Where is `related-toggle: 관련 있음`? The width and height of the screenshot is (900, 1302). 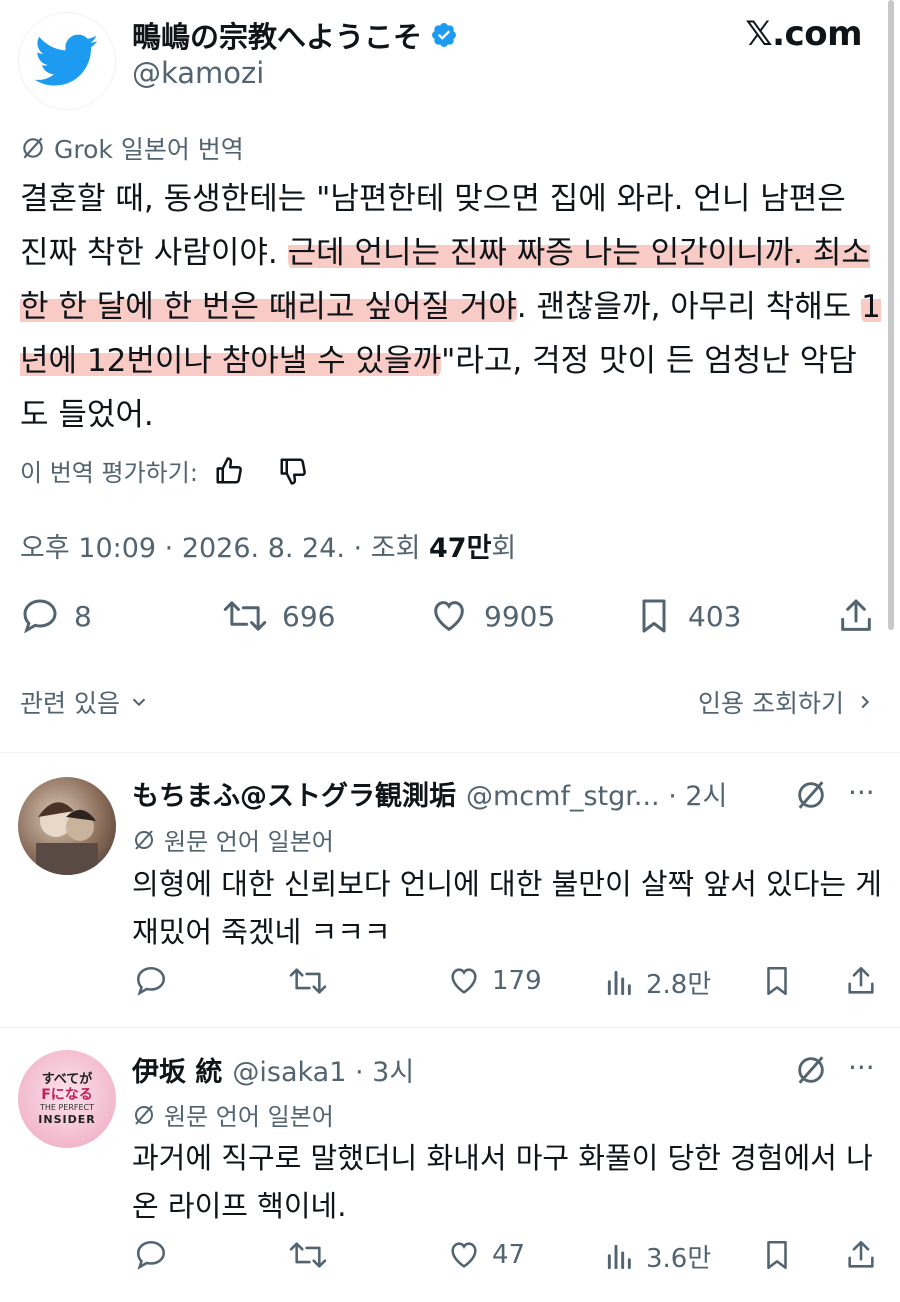
related-toggle: 관련 있음 is located at coordinates (85, 702).